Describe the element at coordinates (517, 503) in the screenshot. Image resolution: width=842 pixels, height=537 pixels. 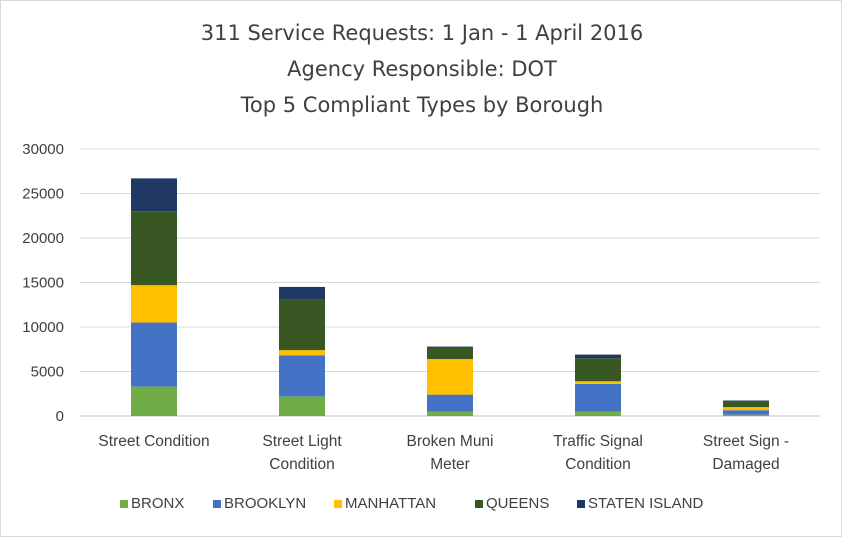
I see `legend-label: QUEENS` at that location.